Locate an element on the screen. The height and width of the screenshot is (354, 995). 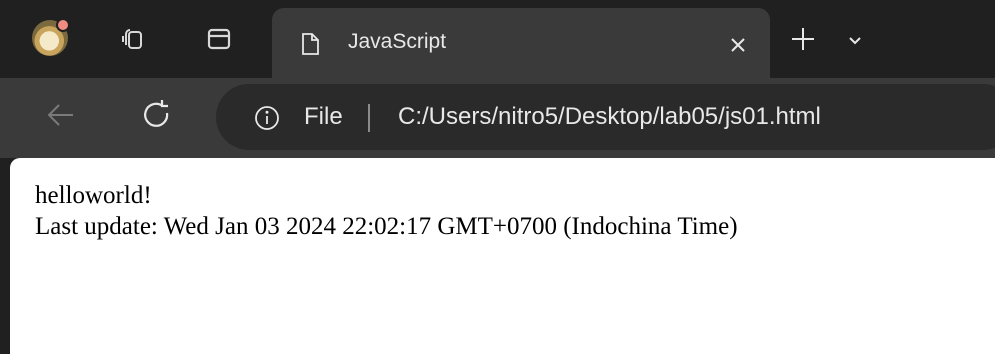
back-arrow-icon is located at coordinates (61, 115).